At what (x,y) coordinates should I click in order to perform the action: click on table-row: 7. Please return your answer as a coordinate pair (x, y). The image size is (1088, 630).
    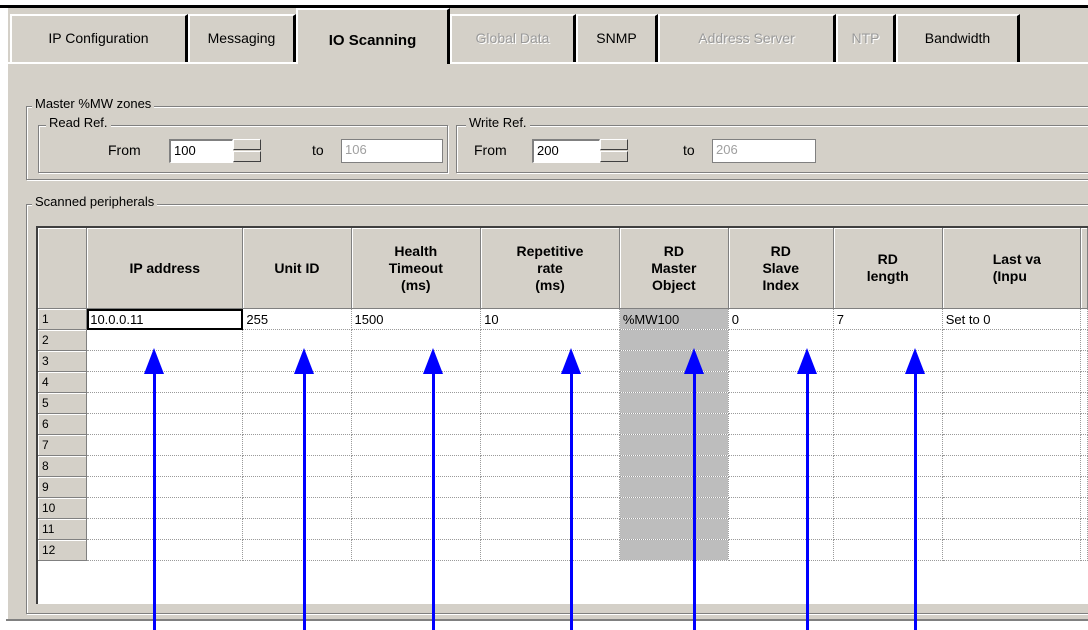
    Looking at the image, I should click on (563, 445).